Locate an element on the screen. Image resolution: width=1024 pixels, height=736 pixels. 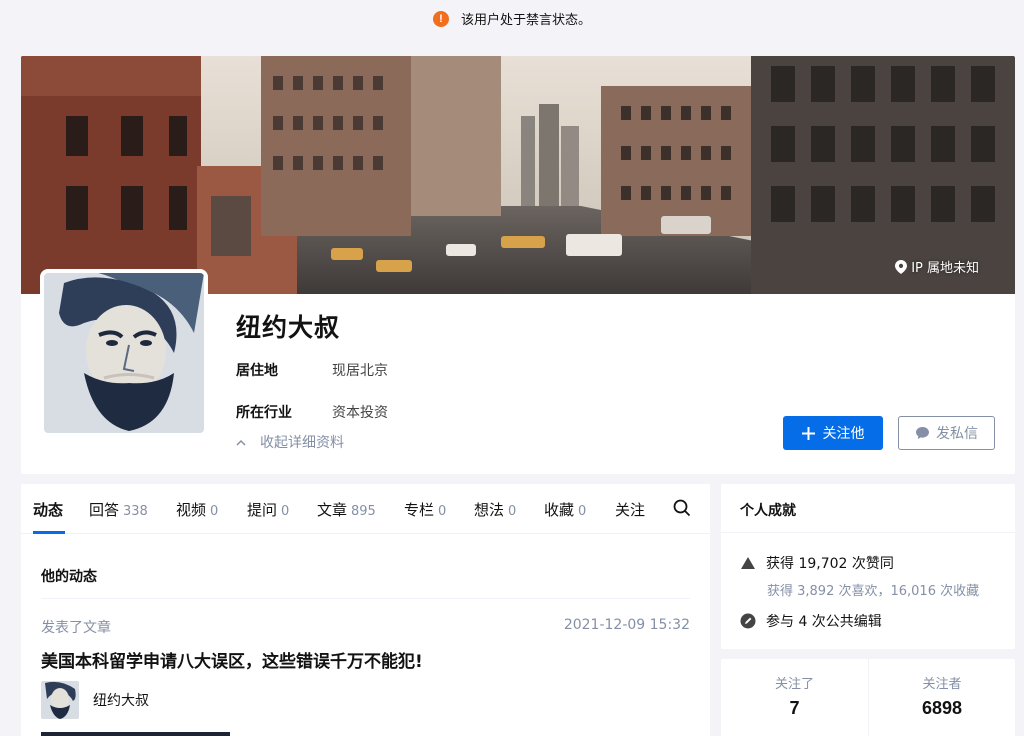
tab-articles: 文章 895 is located at coordinates (346, 509).